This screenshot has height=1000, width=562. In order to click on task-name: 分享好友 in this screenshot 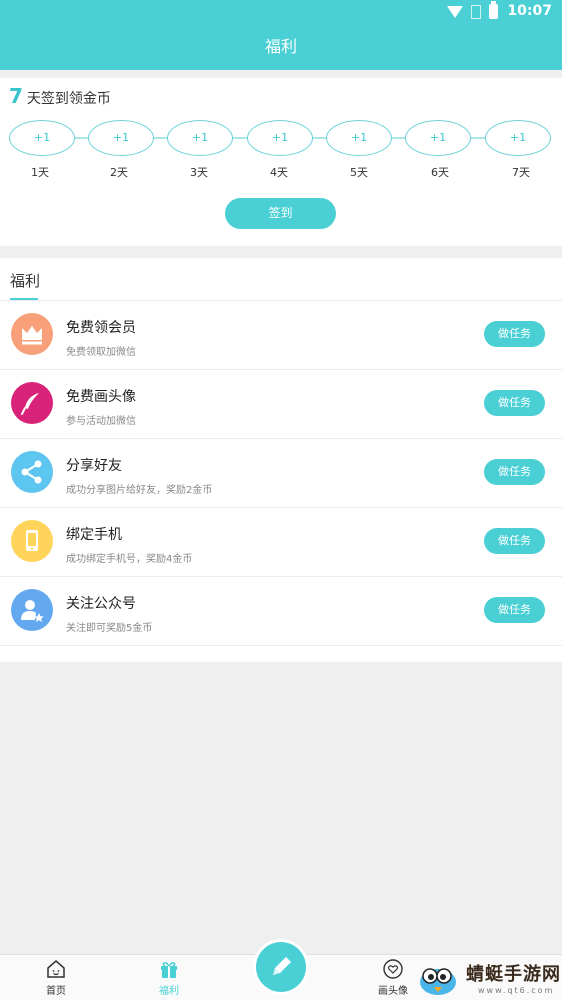, I will do `click(94, 466)`.